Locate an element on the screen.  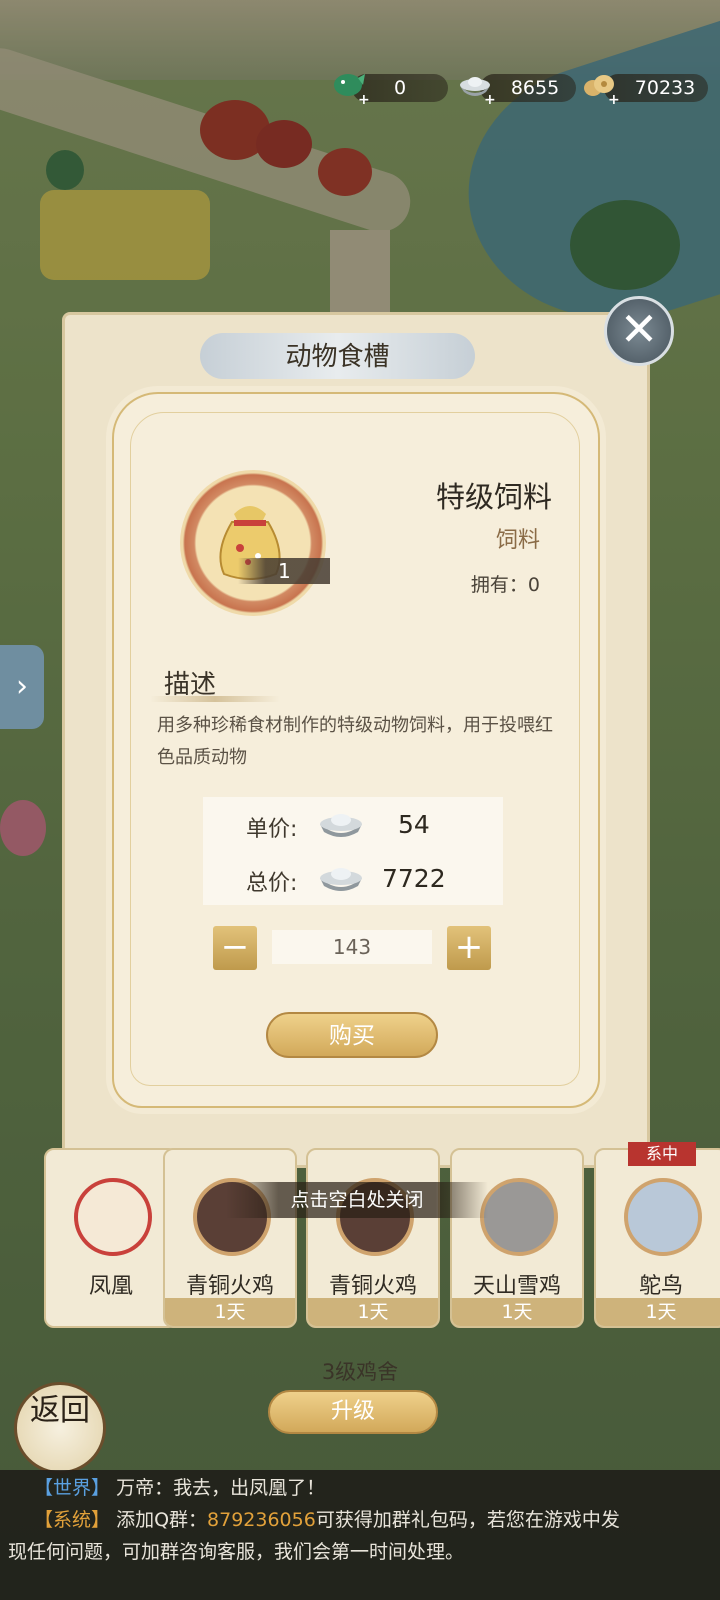
chat-line-world: 【世界】 万帝：我去，出凤凰了！ is located at coordinates (374, 1488).